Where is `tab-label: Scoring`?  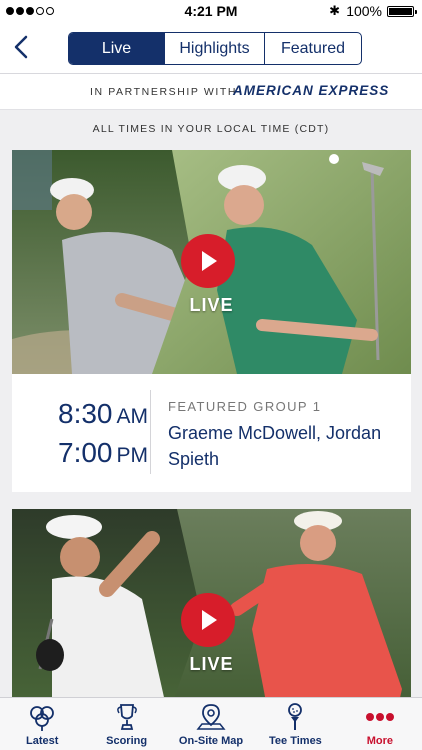 tab-label: Scoring is located at coordinates (127, 741).